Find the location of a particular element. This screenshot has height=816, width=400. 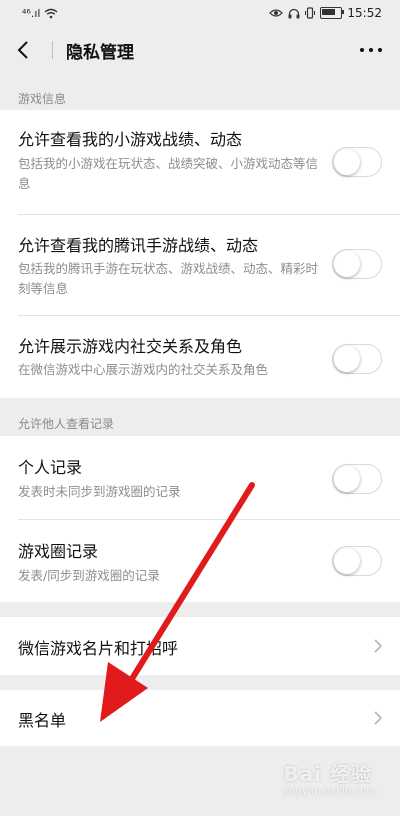

toggle-row-mini-game: 允许查看我的小游戏战绩、动态 包括我的小游戏在玩状态、战绩突破、小游戏动态等信息 is located at coordinates (200, 162).